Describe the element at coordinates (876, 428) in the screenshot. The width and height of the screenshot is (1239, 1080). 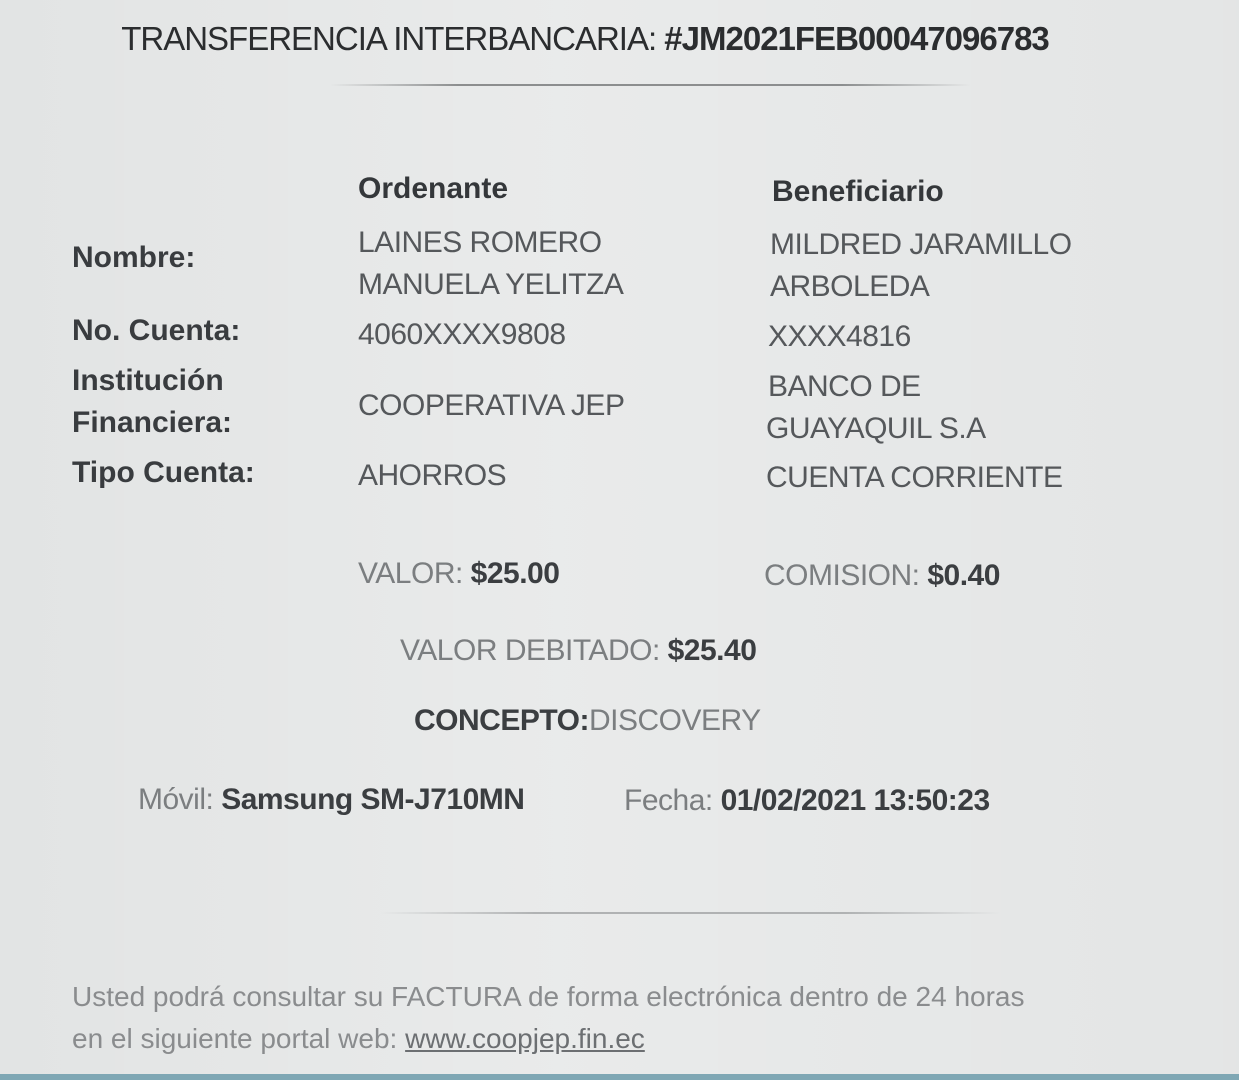
I see `beneficiario-institucion-line2: GUAYAQUIL S.A` at that location.